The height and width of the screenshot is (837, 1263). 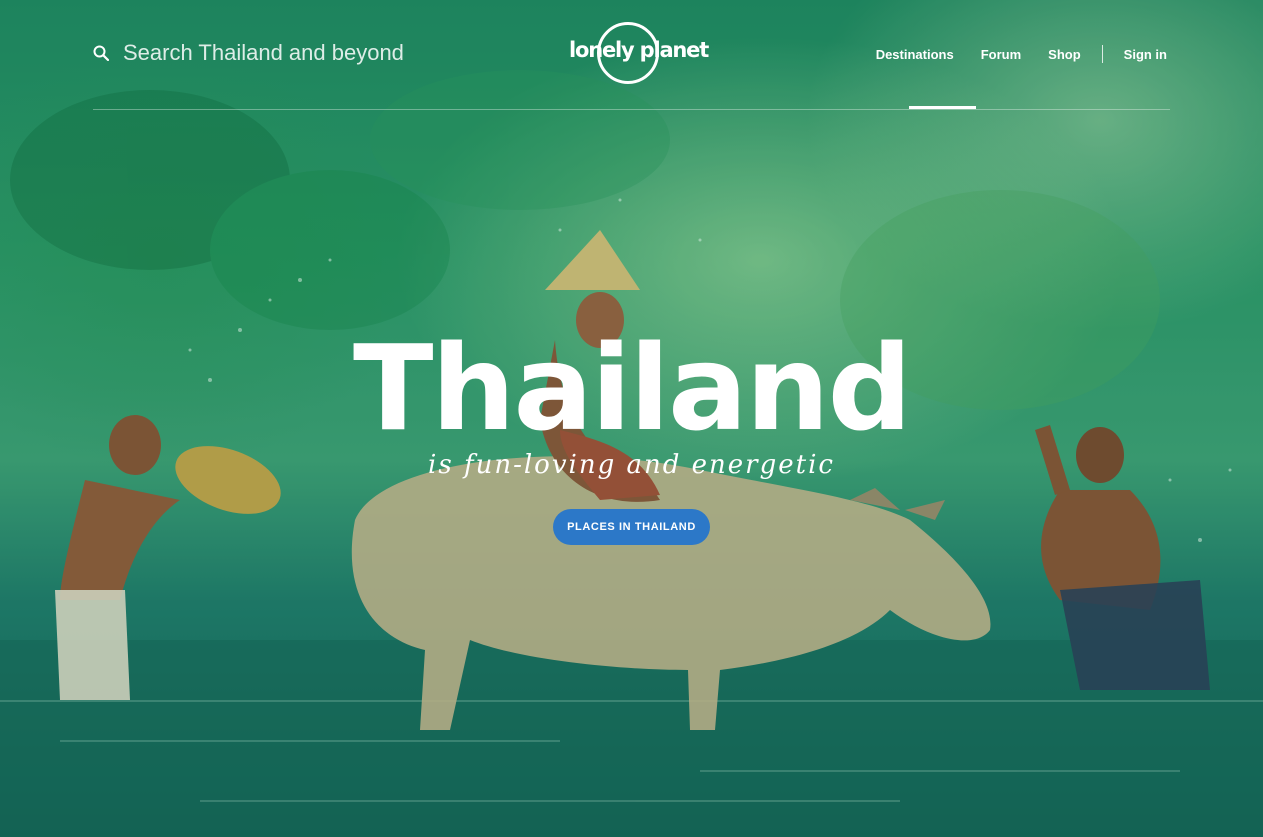 What do you see at coordinates (1001, 54) in the screenshot?
I see `nav-item-forum: Forum` at bounding box center [1001, 54].